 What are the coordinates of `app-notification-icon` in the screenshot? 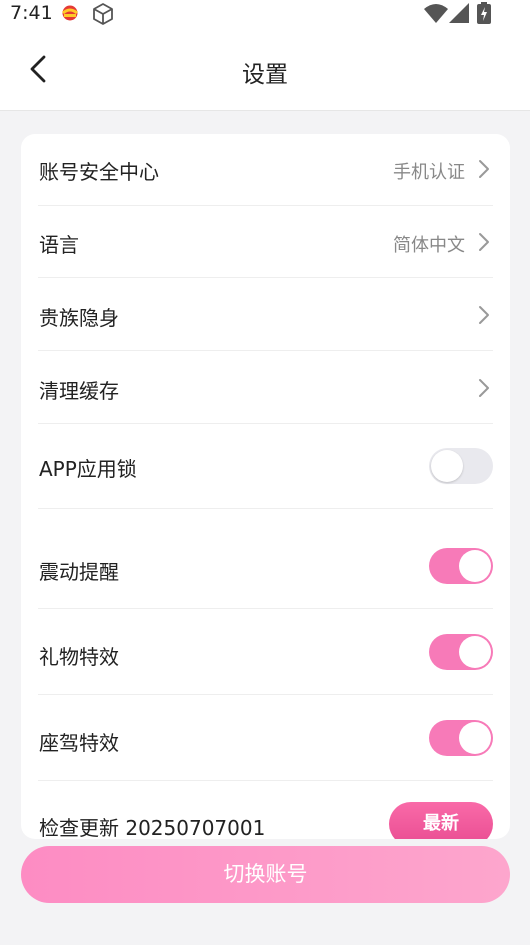 It's located at (70, 15).